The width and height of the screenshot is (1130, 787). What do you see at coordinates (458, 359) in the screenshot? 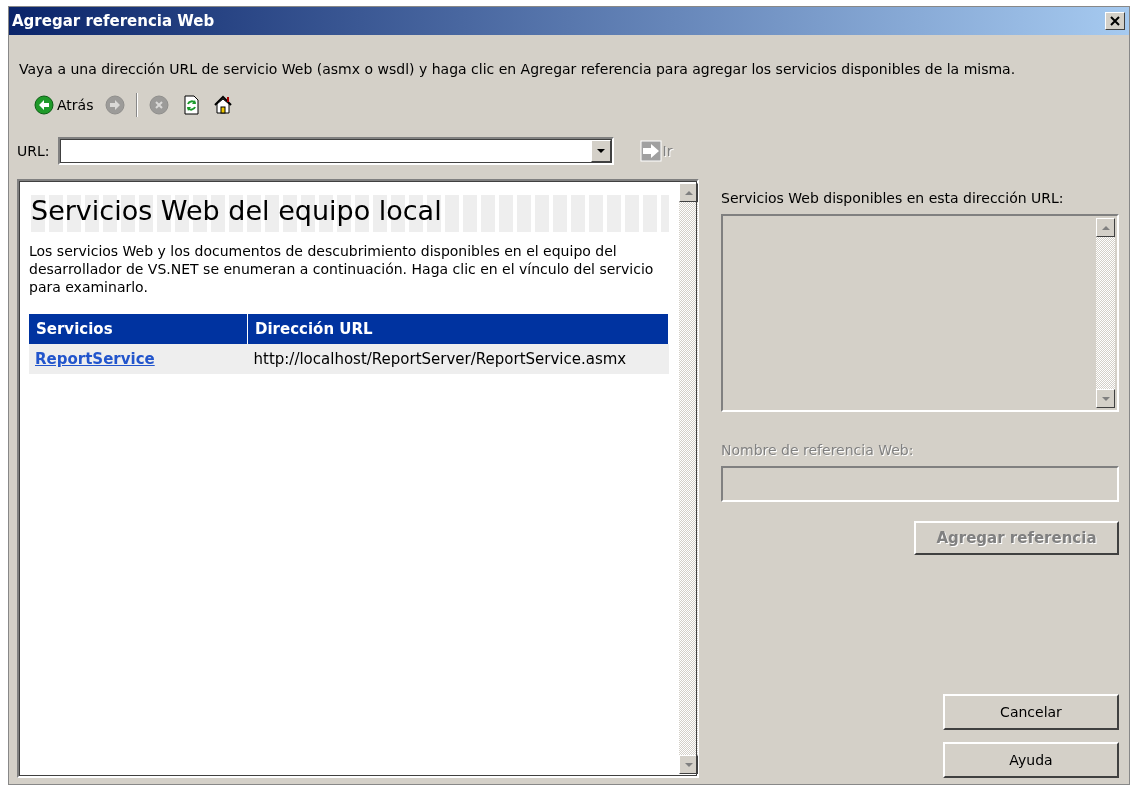
I see `table-cell: http://localhost/ReportServer/ReportService.asmx` at bounding box center [458, 359].